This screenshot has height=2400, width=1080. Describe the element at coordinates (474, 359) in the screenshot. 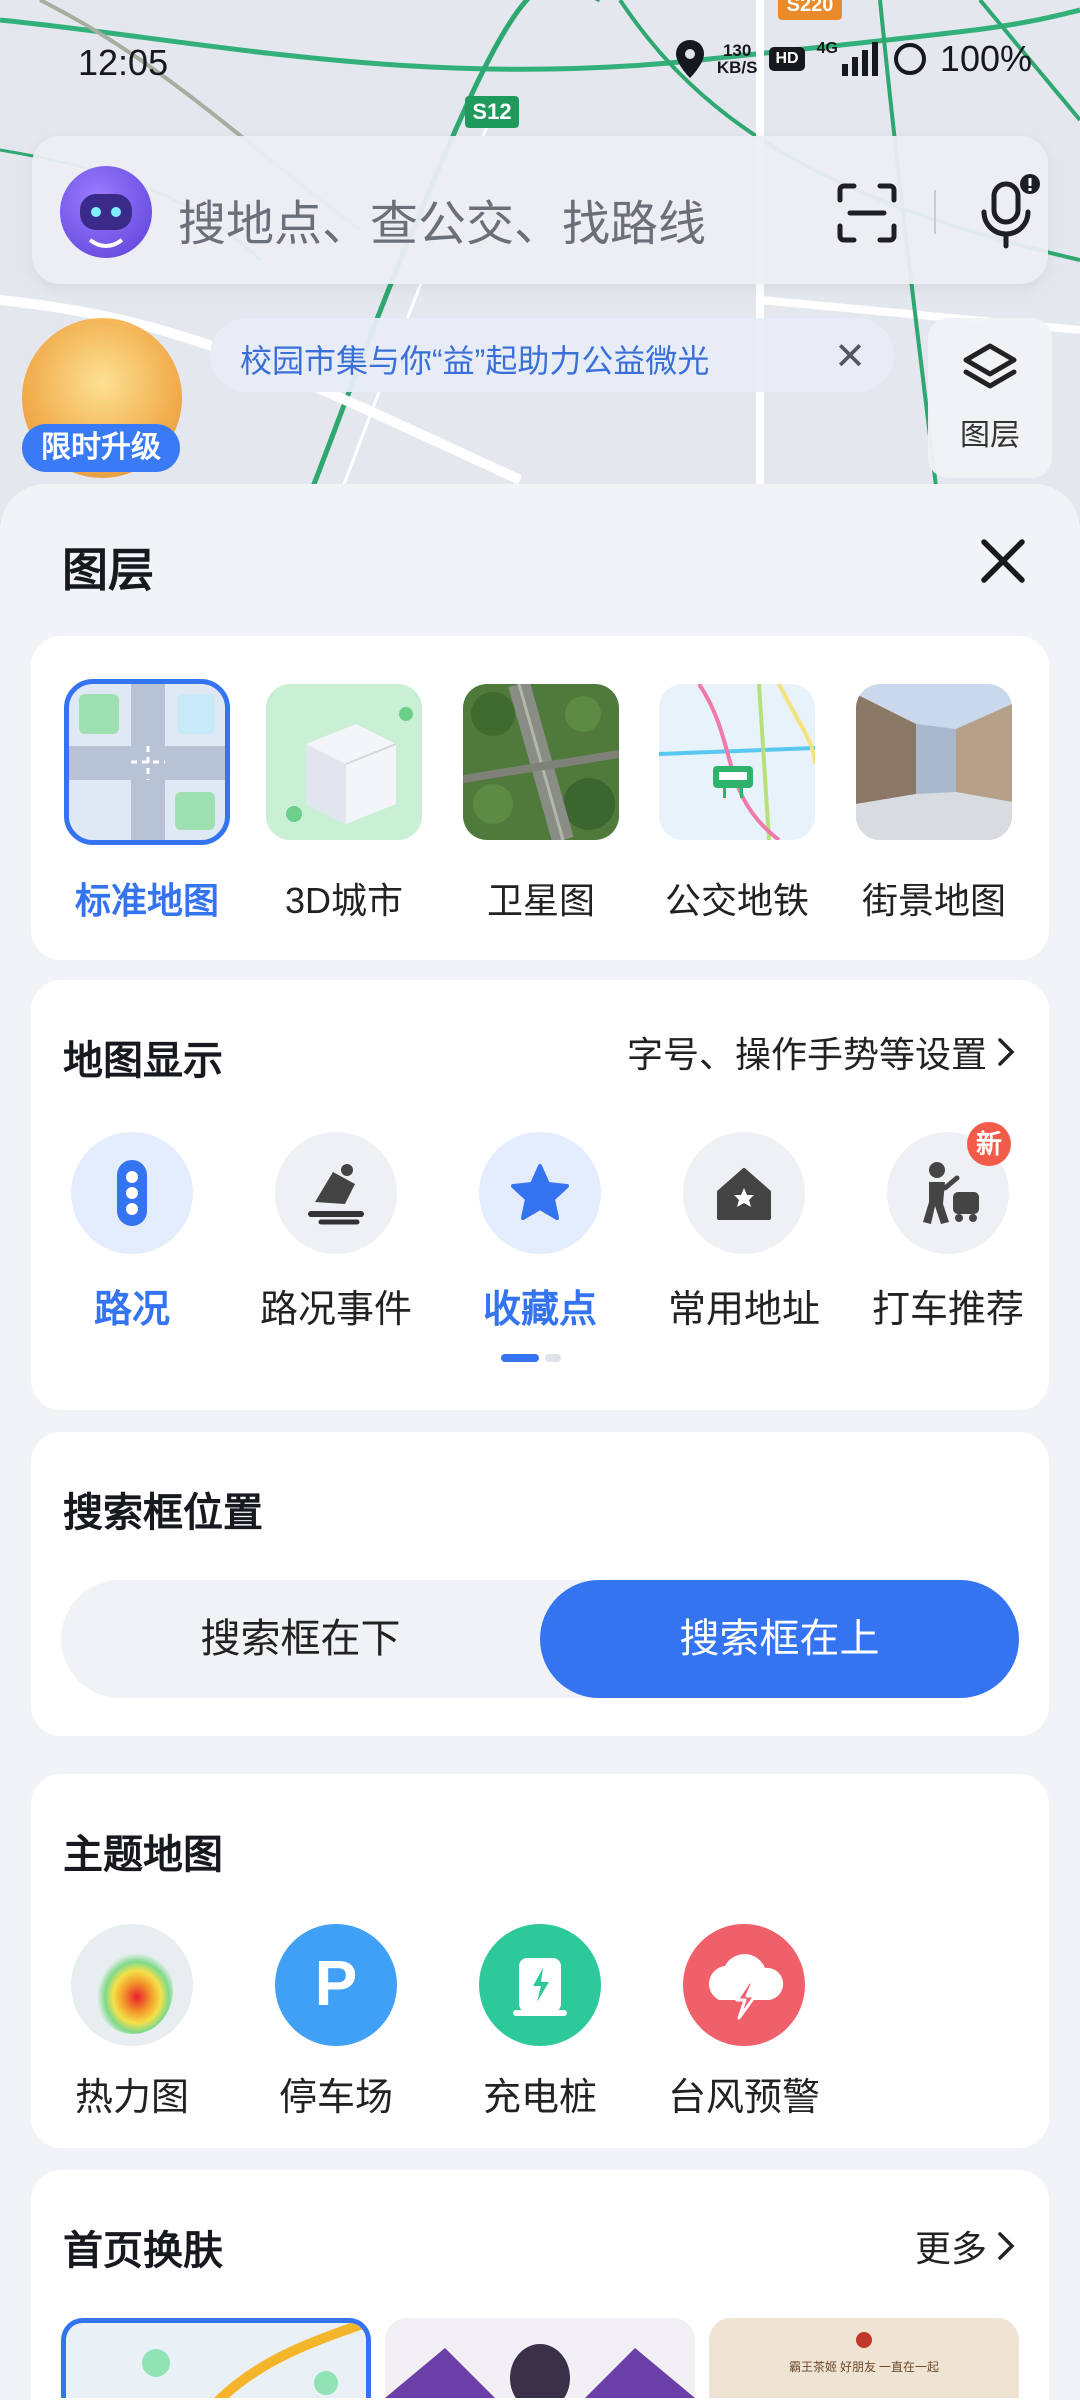

I see `notice-text: 校园市集与你“益”起助力公益微光` at that location.